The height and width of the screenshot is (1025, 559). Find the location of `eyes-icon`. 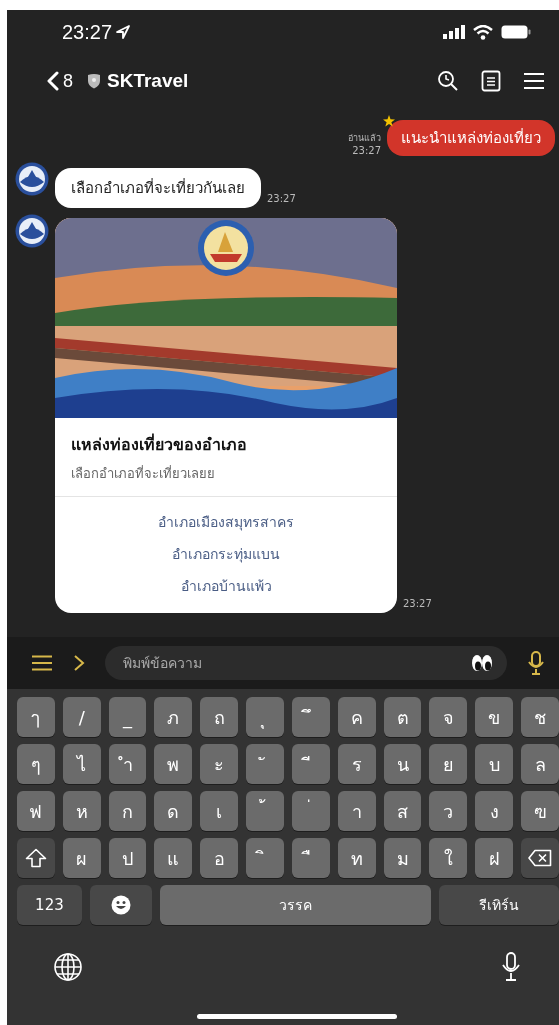

eyes-icon is located at coordinates (482, 663).